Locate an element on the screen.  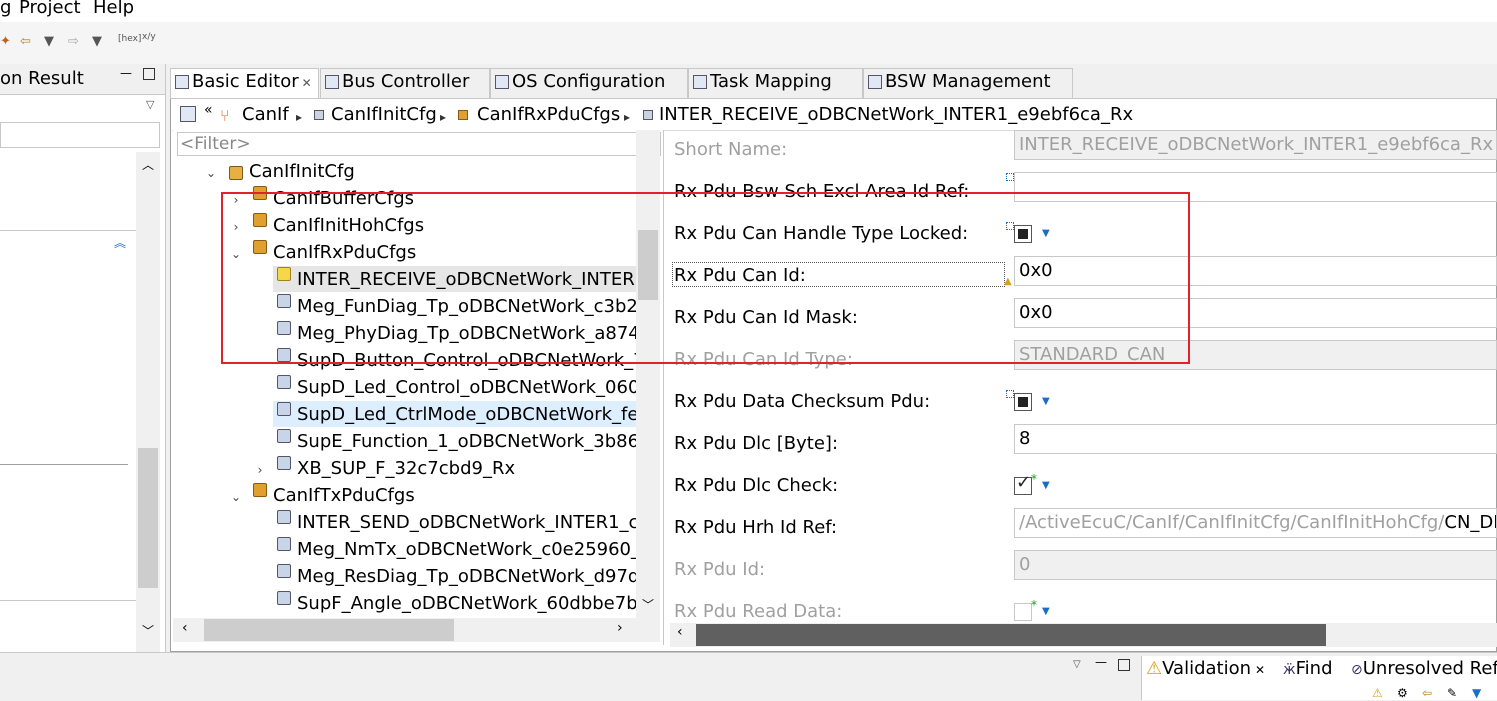
tree-node-canifinitcfg: CanIfInitCfg is located at coordinates (302, 172).